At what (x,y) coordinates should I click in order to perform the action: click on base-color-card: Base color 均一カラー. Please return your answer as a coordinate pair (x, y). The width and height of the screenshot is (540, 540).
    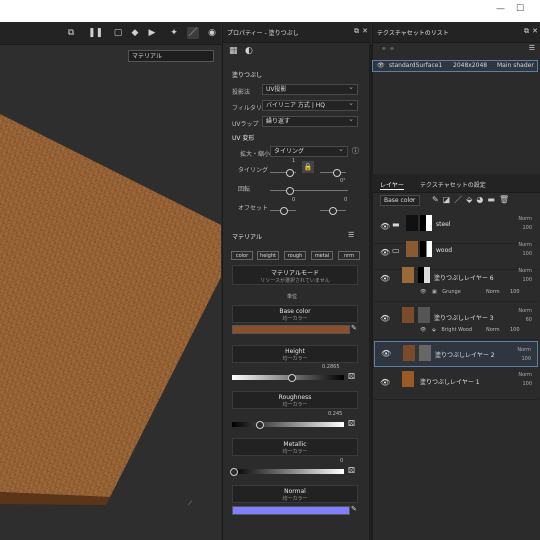
    Looking at the image, I should click on (295, 314).